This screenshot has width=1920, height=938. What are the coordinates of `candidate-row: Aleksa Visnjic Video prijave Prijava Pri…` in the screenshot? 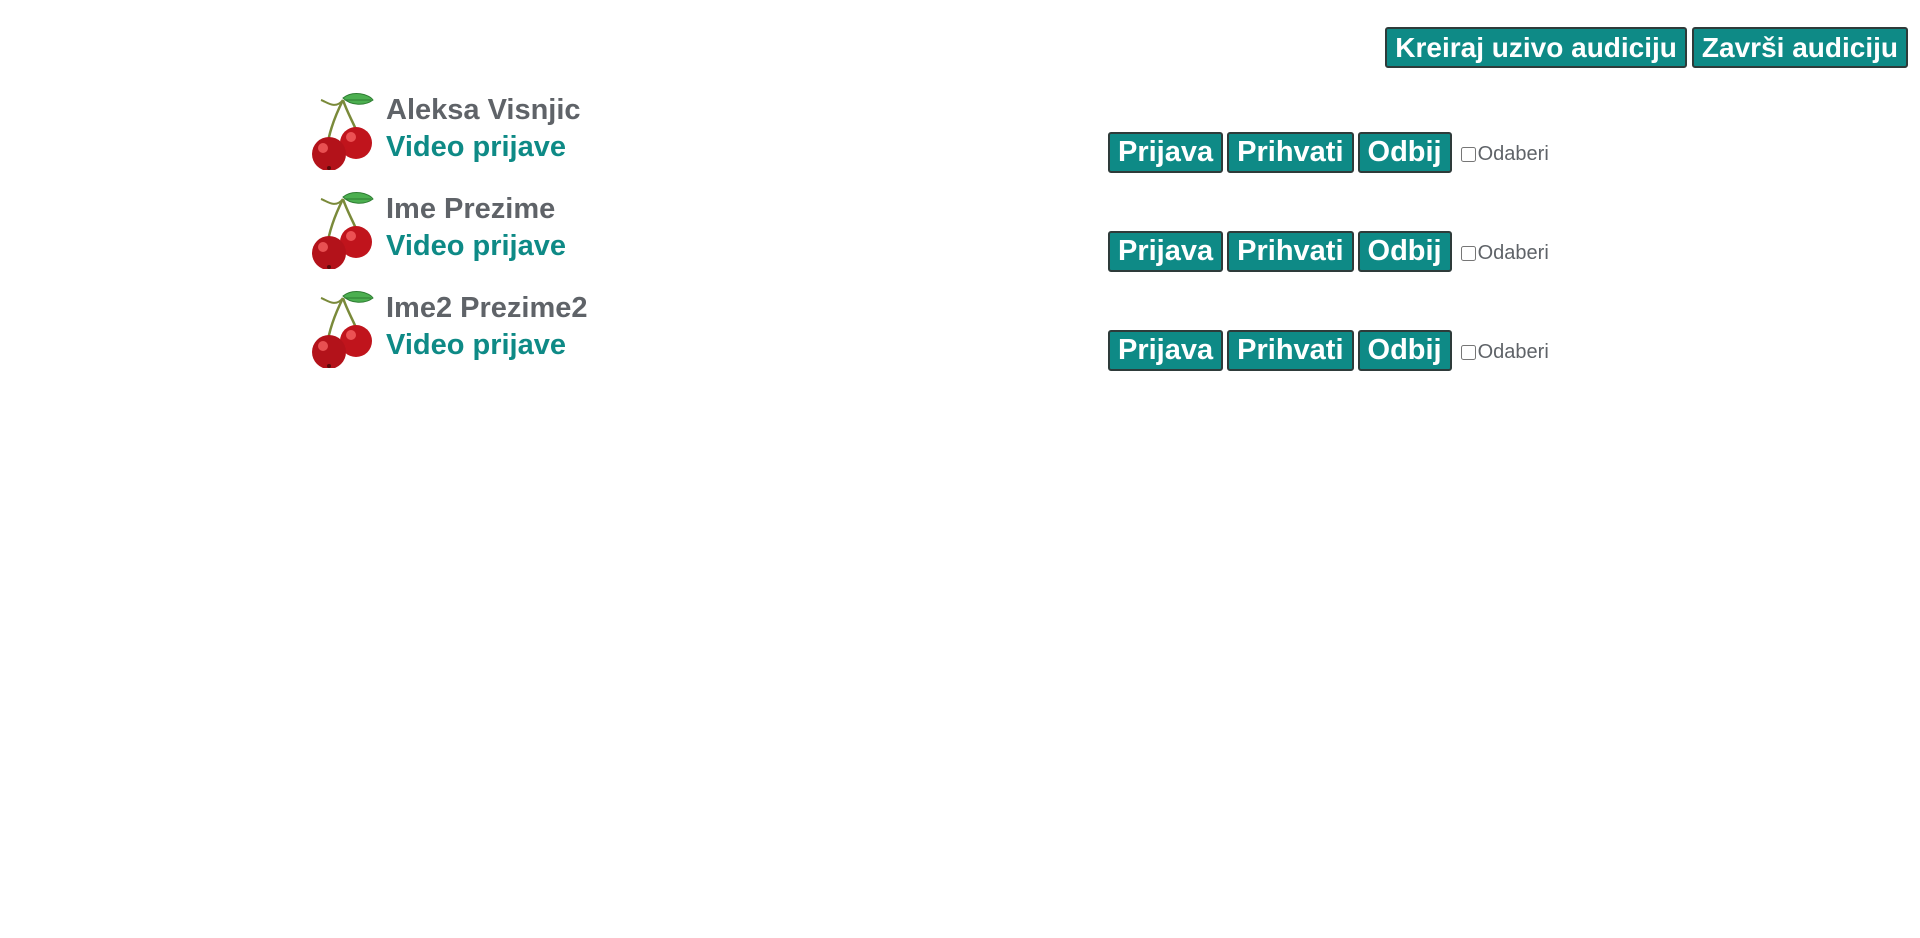 It's located at (959, 141).